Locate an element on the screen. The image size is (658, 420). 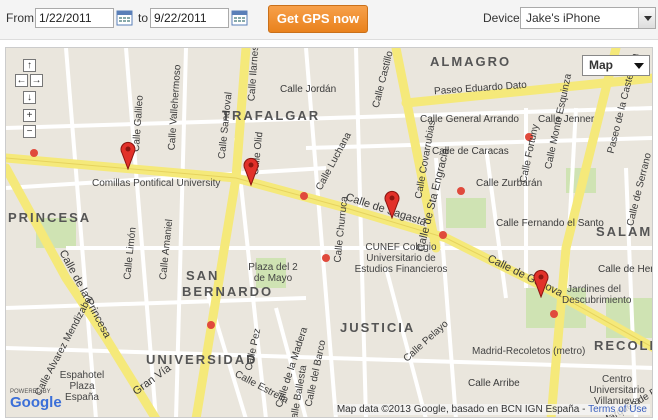
to-date-input is located at coordinates (189, 18).